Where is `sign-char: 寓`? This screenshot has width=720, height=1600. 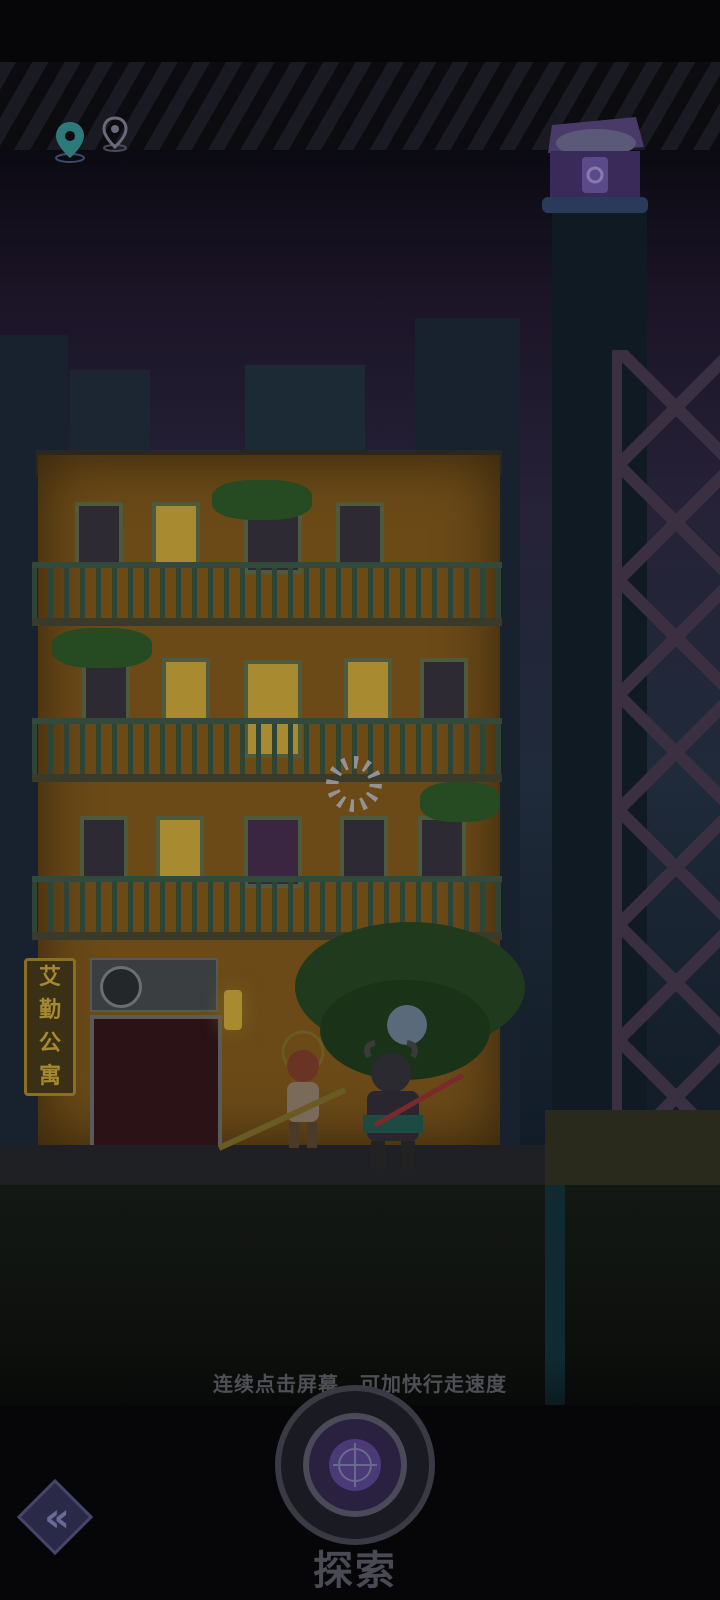 sign-char: 寓 is located at coordinates (49, 1076).